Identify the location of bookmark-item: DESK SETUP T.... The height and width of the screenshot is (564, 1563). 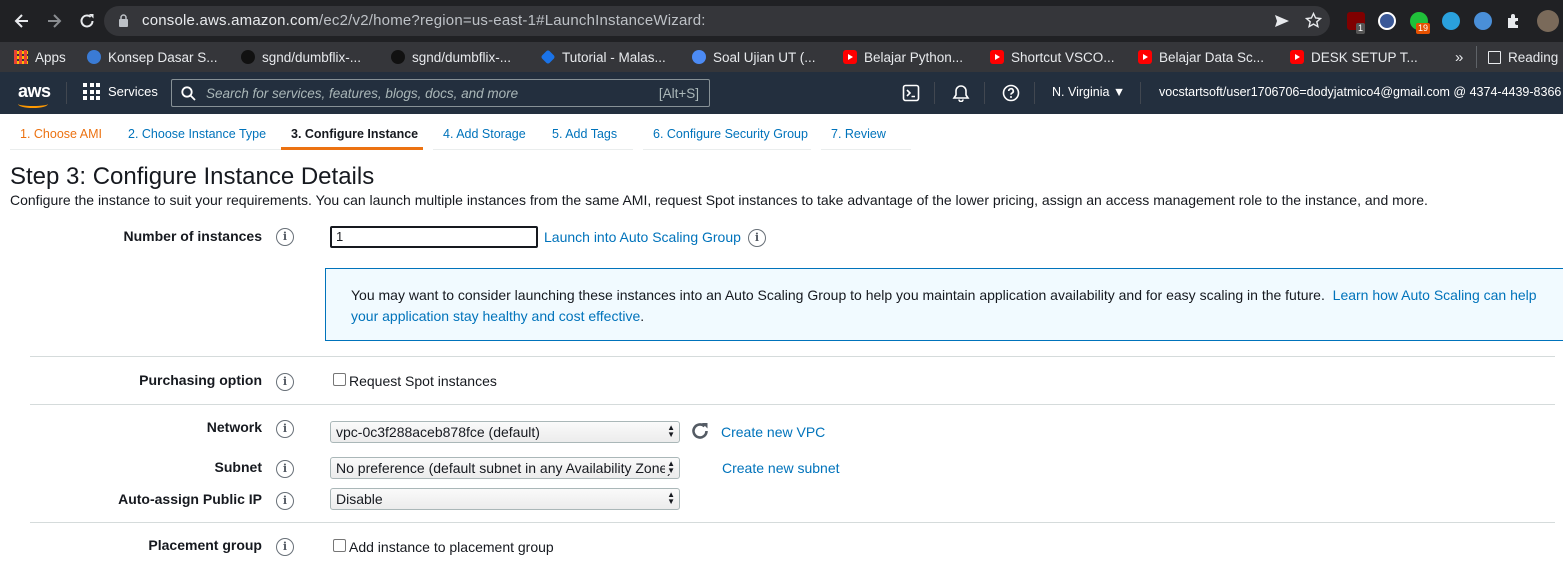
(1354, 57).